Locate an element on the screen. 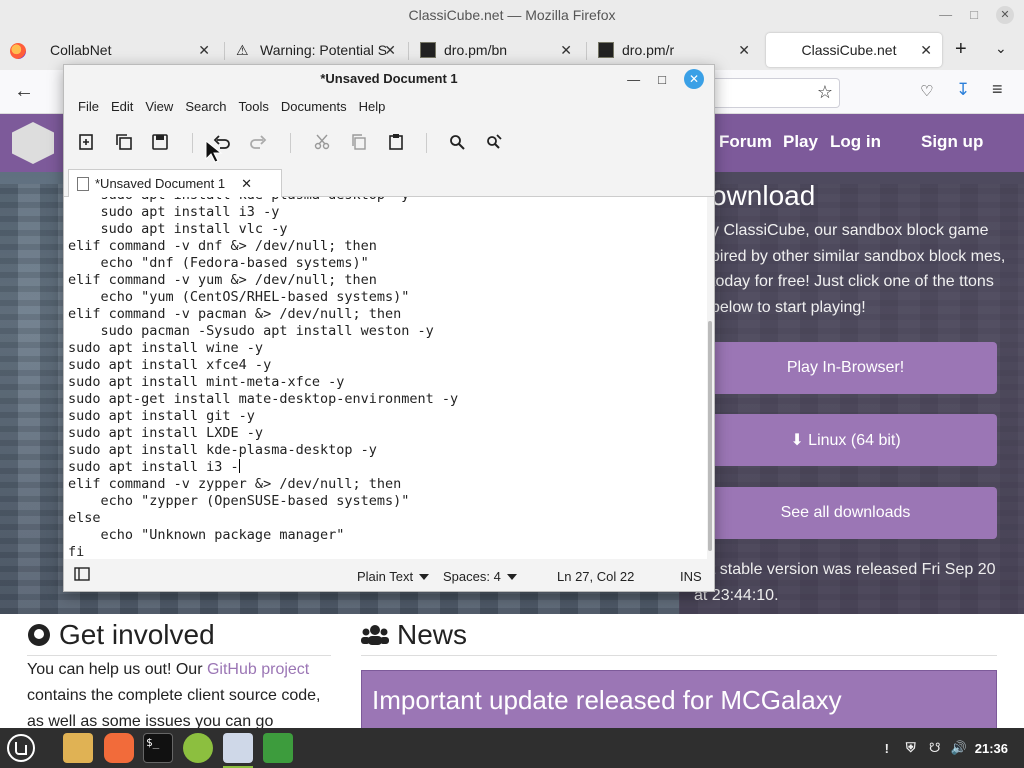  calculator-icon is located at coordinates (198, 748).